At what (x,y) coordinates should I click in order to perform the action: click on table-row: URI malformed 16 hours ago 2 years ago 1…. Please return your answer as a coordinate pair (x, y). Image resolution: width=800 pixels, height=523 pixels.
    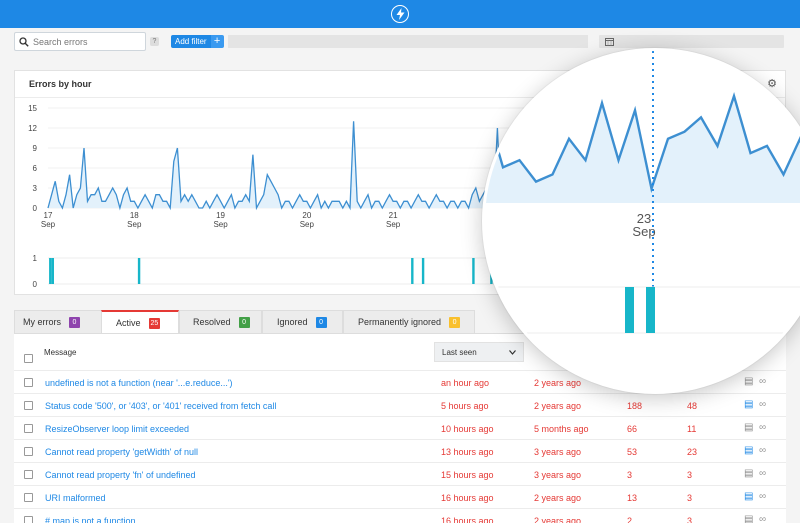
    Looking at the image, I should click on (400, 496).